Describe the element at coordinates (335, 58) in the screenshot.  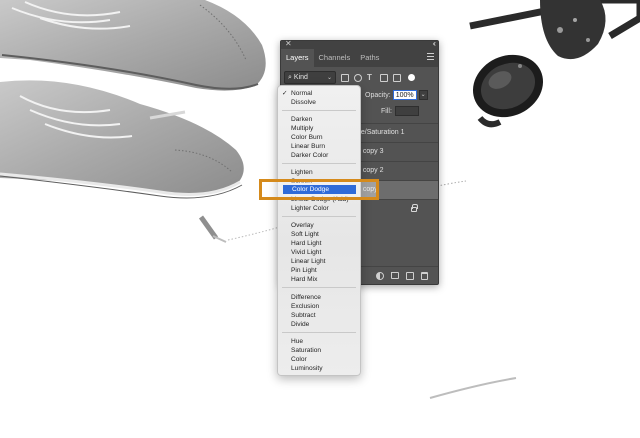
I see `tab-channels: Channels` at that location.